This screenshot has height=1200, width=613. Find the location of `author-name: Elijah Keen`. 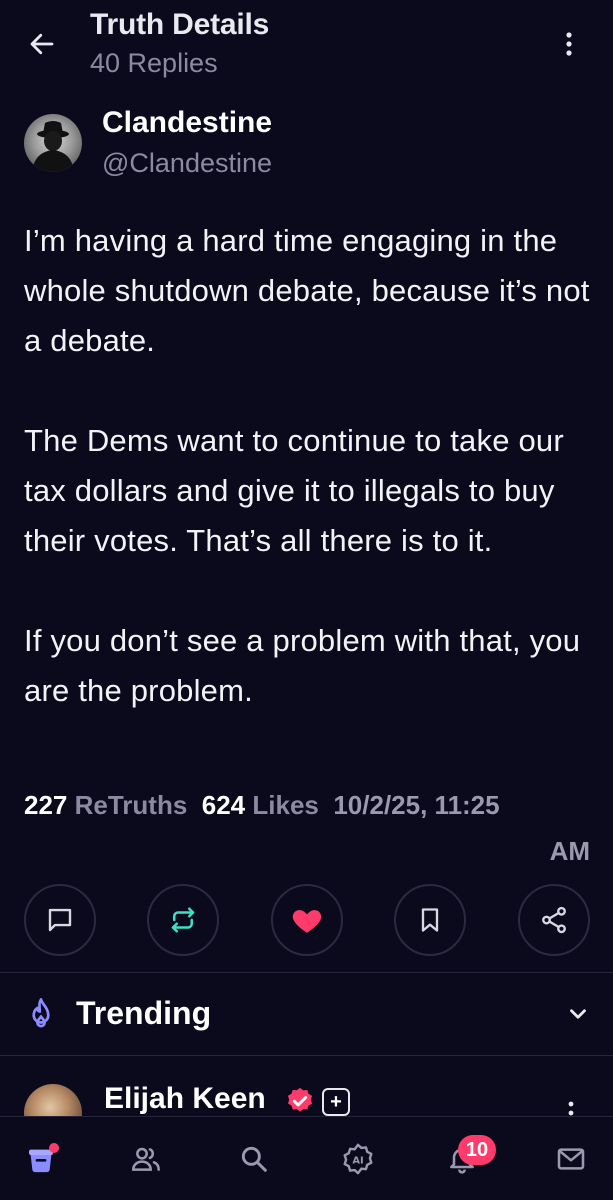

author-name: Elijah Keen is located at coordinates (185, 1099).